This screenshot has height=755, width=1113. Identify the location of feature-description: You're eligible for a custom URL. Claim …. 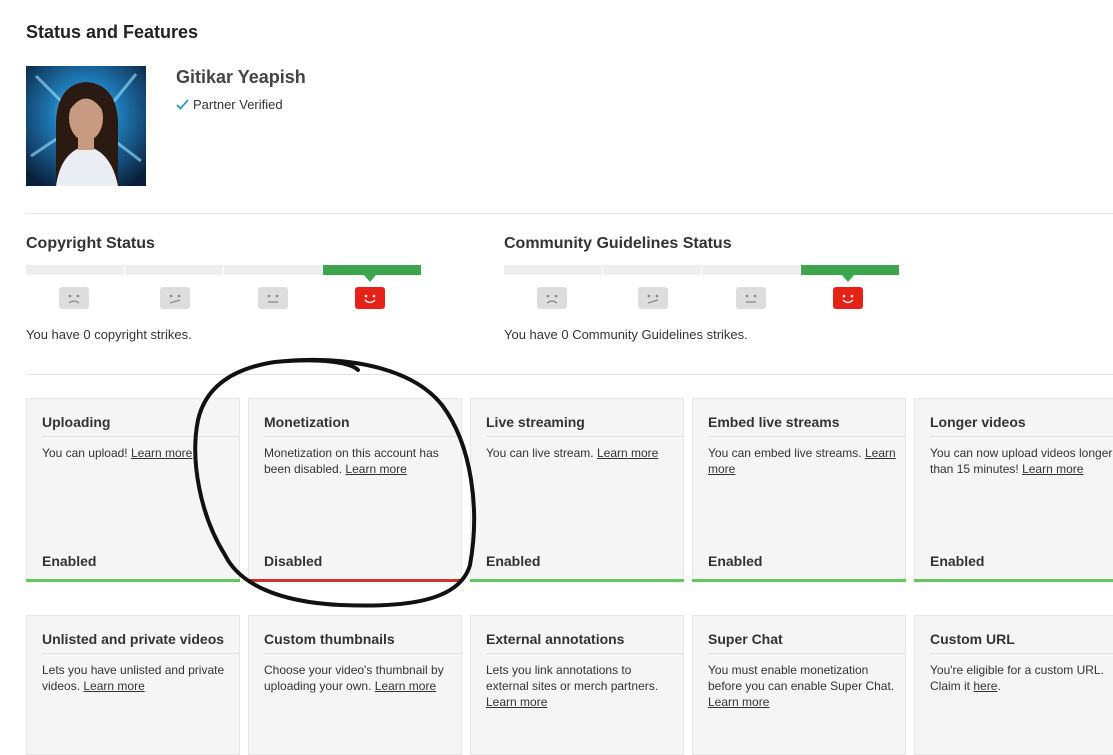
(1017, 678).